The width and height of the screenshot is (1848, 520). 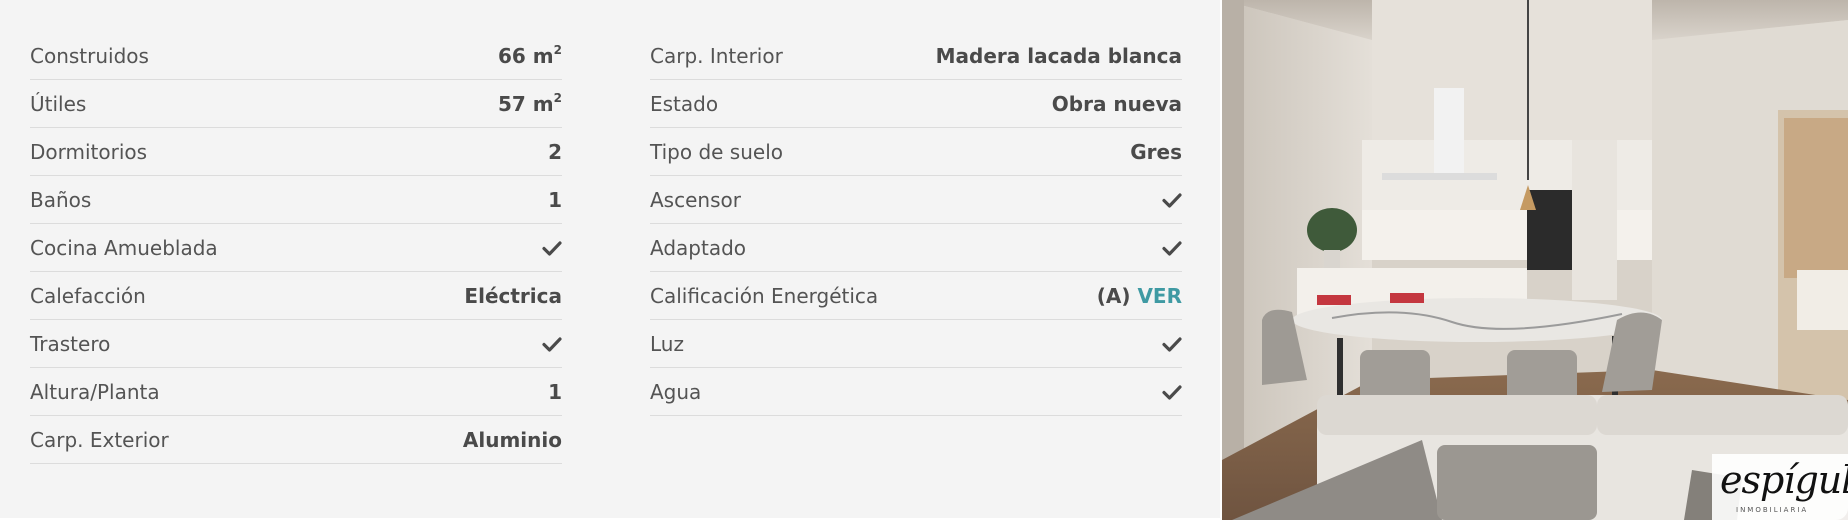 I want to click on feature-row: Calificación Energética (A) VER, so click(x=916, y=296).